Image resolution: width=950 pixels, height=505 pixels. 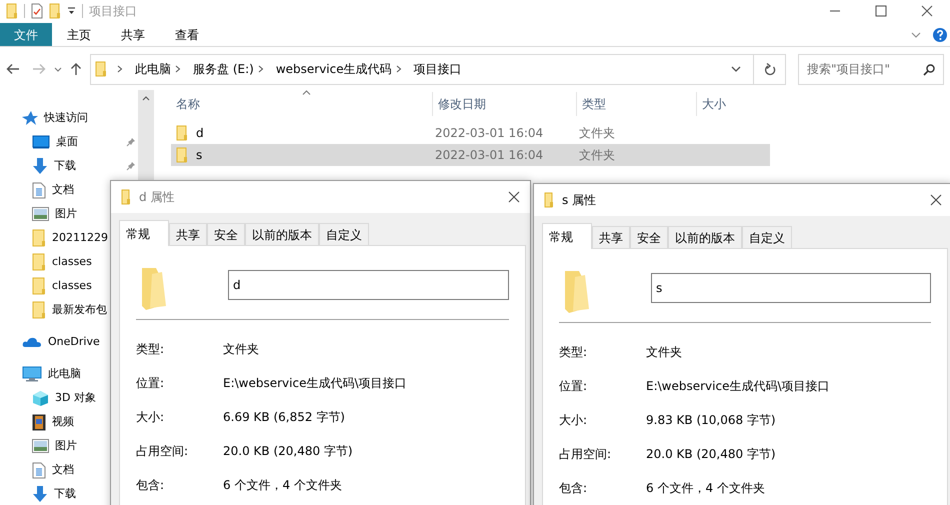 I want to click on cloud-icon, so click(x=32, y=342).